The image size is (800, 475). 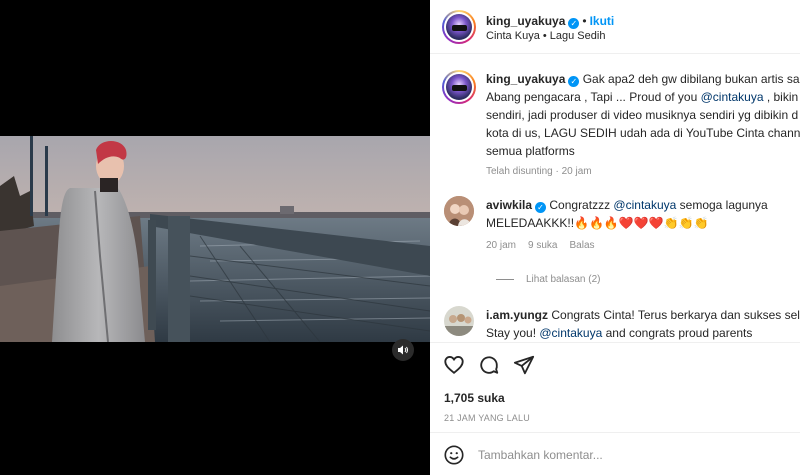 I want to click on view-replies: Lihat balasan (2), so click(x=548, y=279).